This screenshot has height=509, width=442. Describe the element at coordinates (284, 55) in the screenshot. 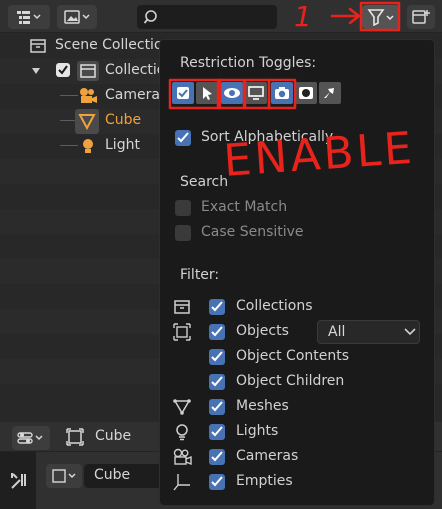

I see `annotation-overlay` at that location.